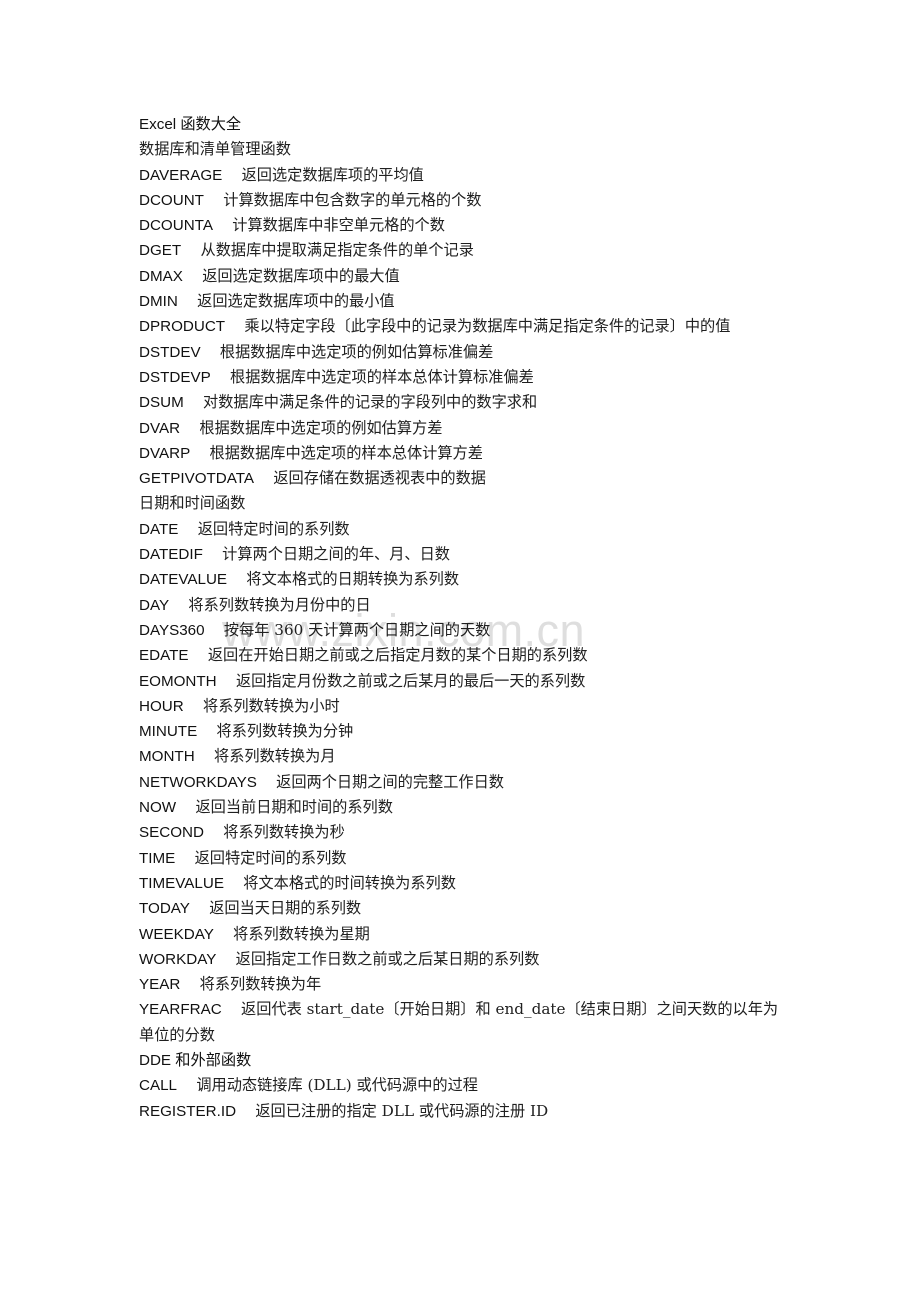 This screenshot has height=1302, width=920. What do you see at coordinates (462, 706) in the screenshot?
I see `function-entry: HOUR 将系列数转换为小时` at bounding box center [462, 706].